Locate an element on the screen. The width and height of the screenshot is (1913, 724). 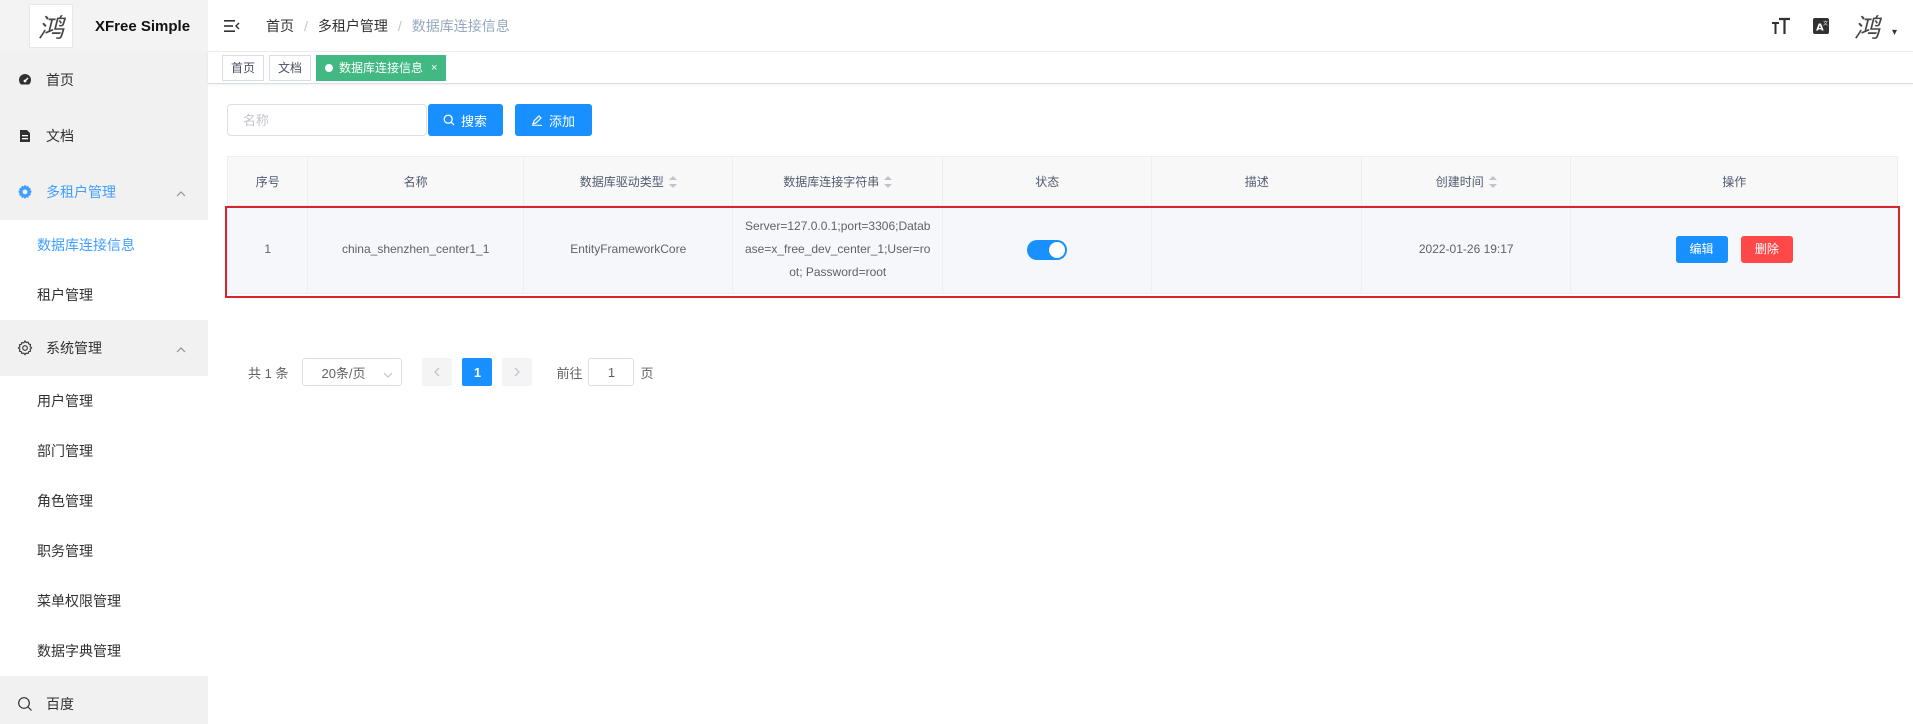
sidebar-item-menu-permissions: 菜单权限管理 is located at coordinates (104, 601).